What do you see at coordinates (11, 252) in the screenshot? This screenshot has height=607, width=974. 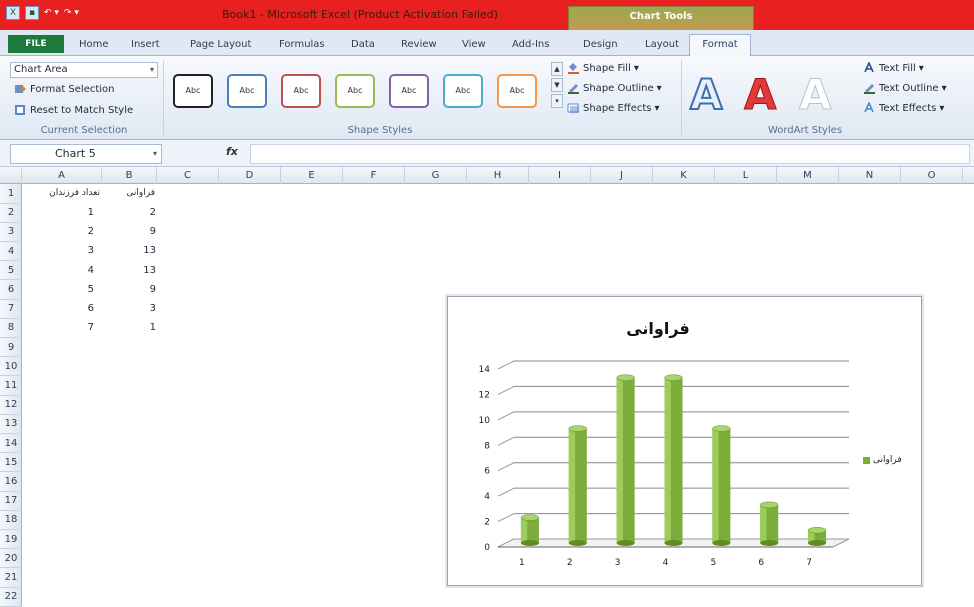 I see `row-header: 4` at bounding box center [11, 252].